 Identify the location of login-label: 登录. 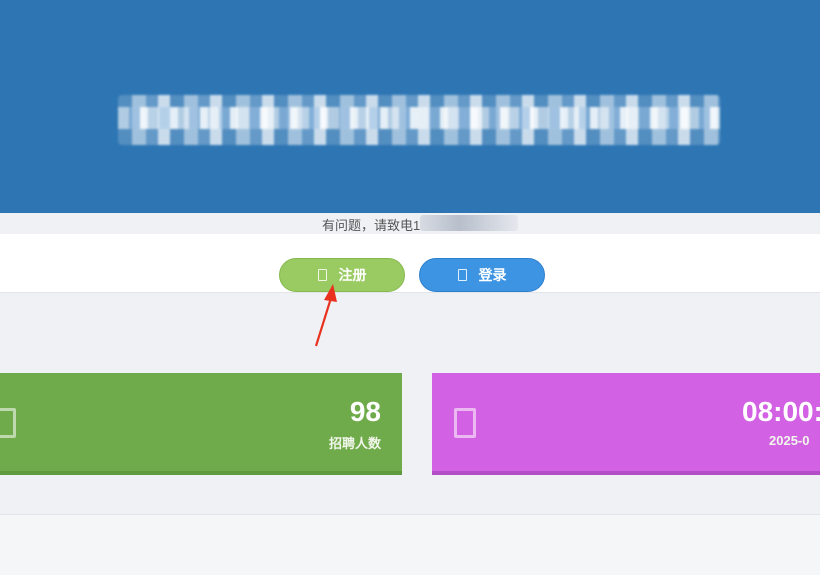
(492, 275).